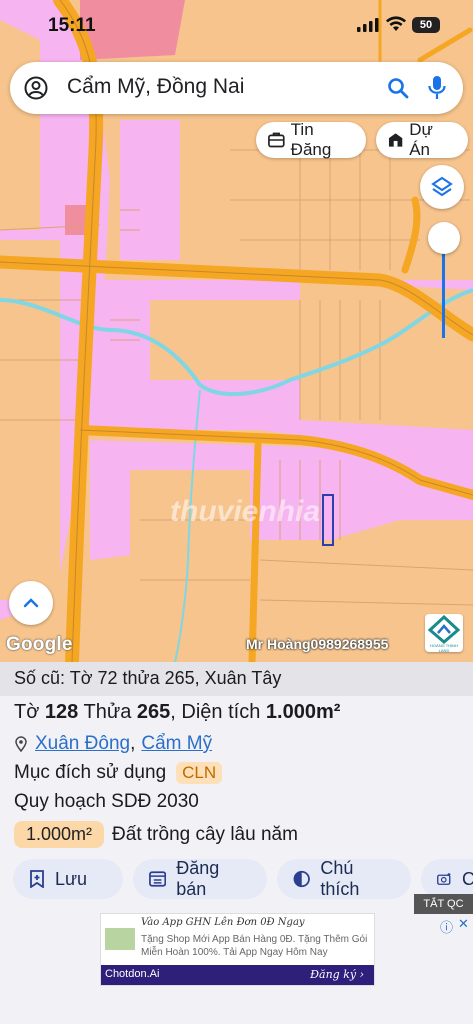 The image size is (473, 1024). What do you see at coordinates (463, 924) in the screenshot?
I see `ad-close-icon: ✕` at bounding box center [463, 924].